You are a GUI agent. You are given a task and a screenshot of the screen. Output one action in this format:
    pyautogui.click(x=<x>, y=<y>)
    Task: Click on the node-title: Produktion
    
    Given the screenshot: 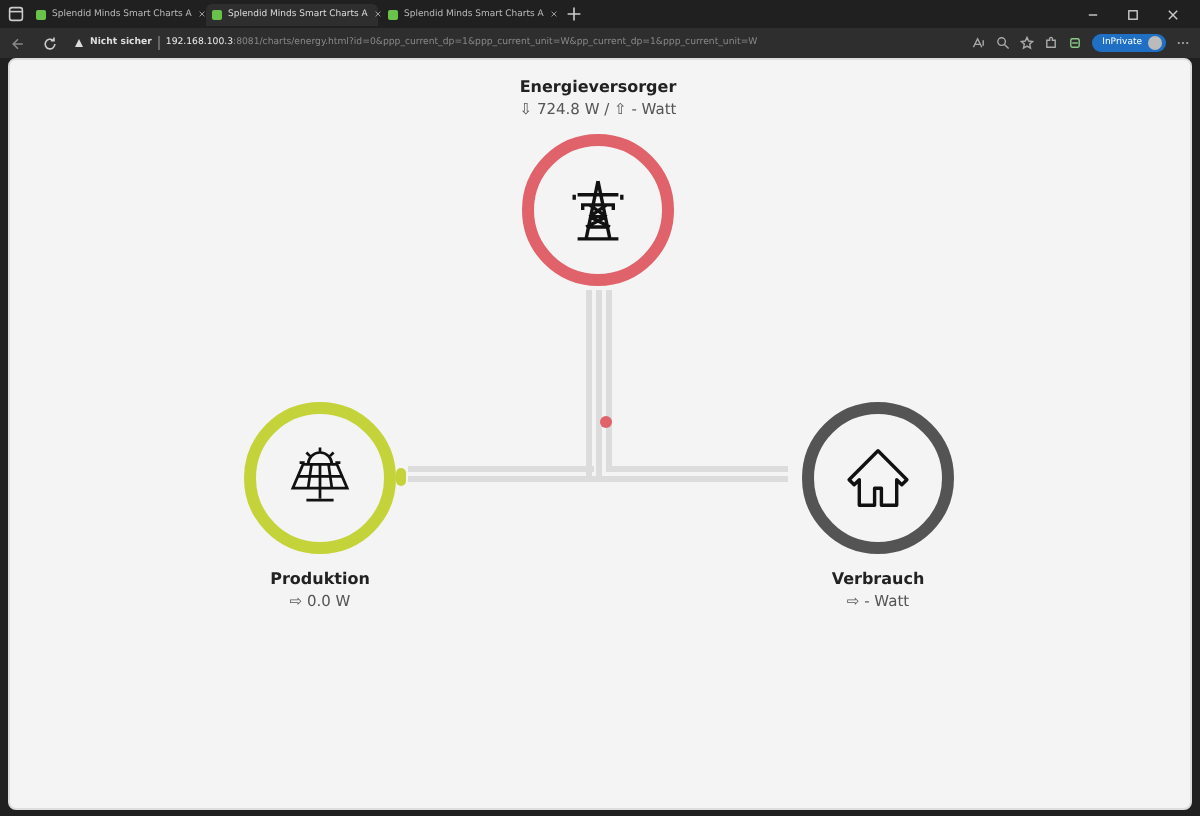 What is the action you would take?
    pyautogui.click(x=320, y=579)
    